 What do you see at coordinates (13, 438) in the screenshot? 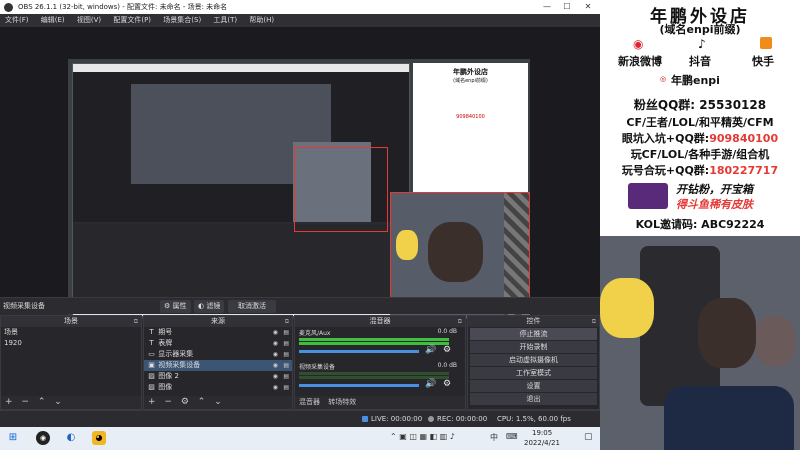
I see `windows-start-icon: ⊞` at bounding box center [13, 438].